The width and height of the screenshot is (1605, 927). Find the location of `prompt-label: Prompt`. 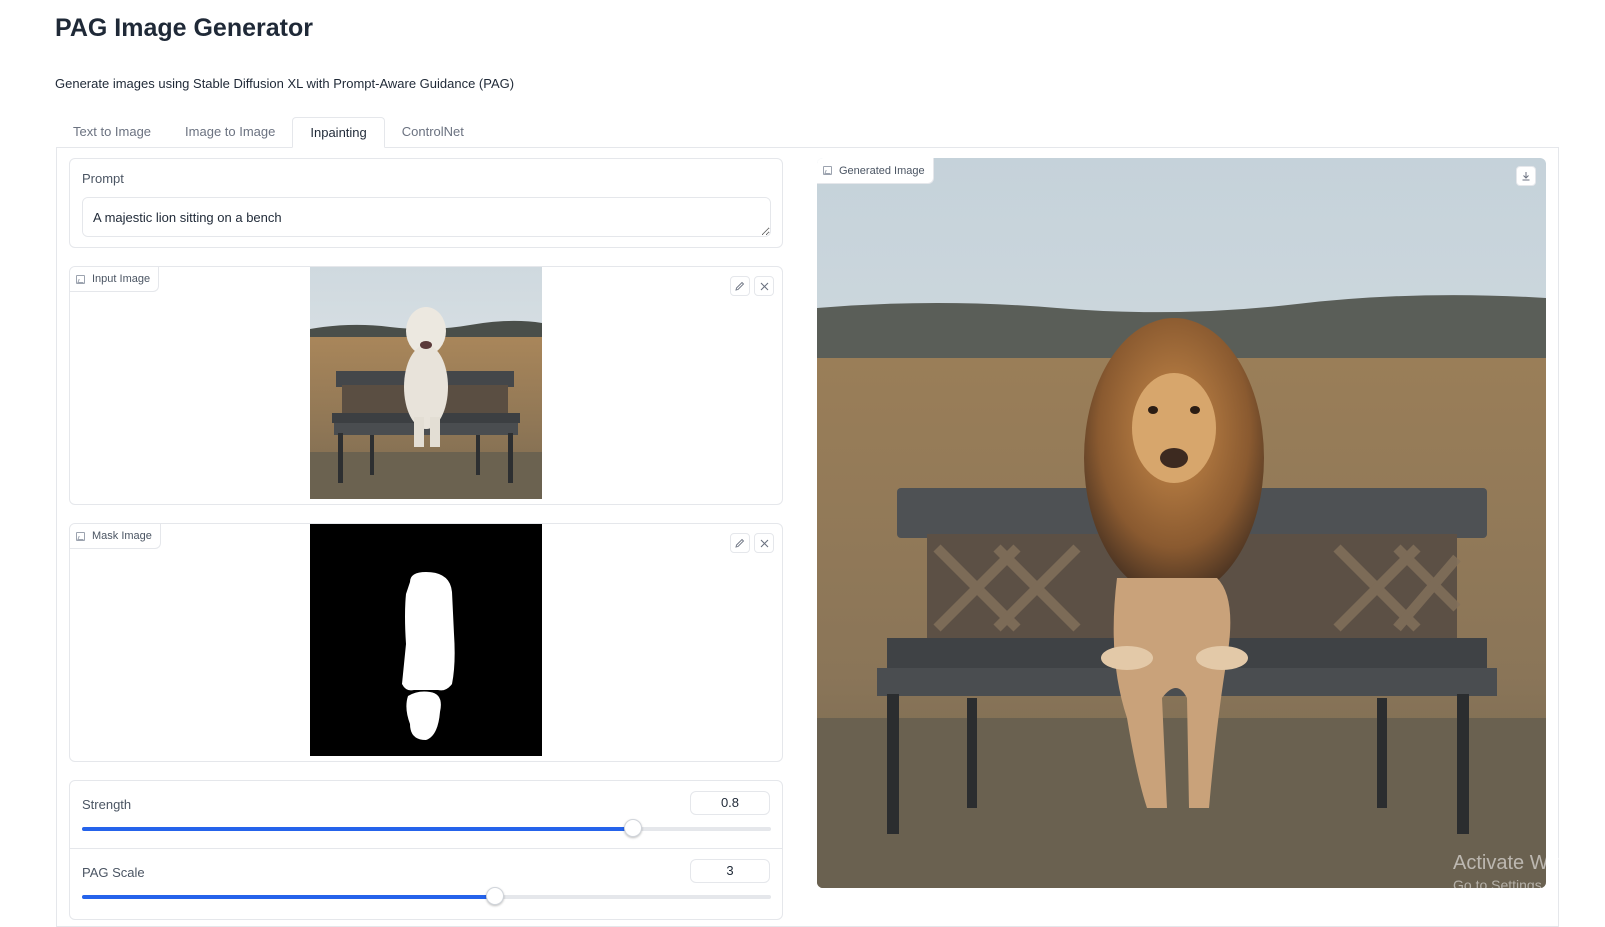

prompt-label: Prompt is located at coordinates (103, 178).